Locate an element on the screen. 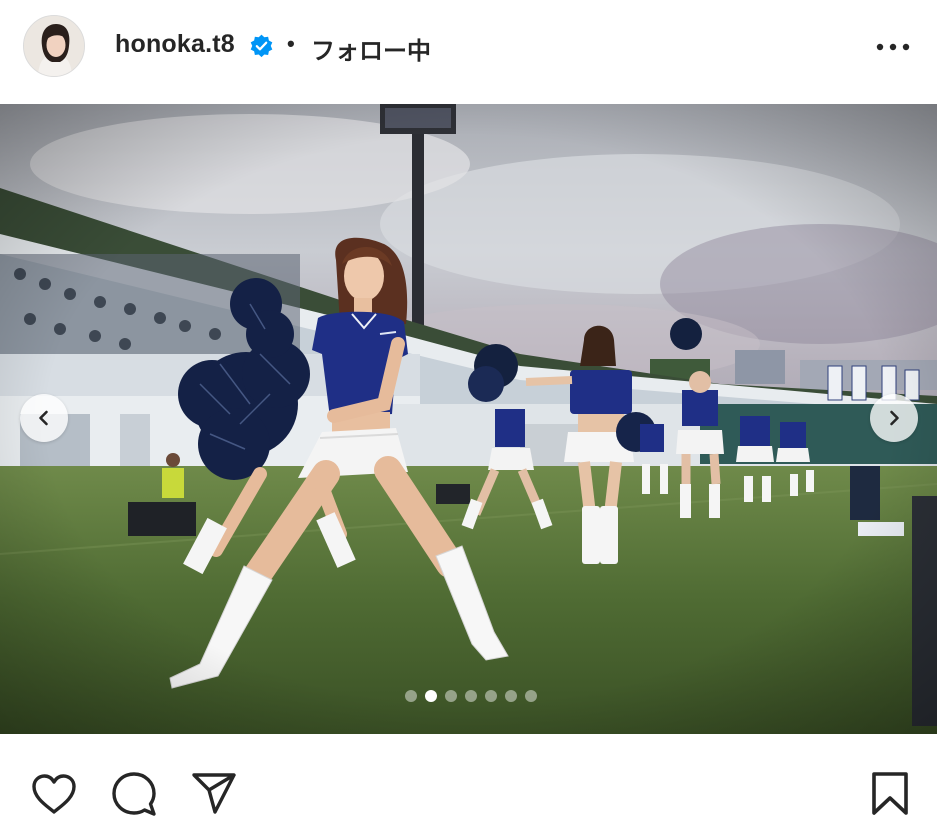  post-header: honoka.t8 • フォロー中 is located at coordinates (468, 48).